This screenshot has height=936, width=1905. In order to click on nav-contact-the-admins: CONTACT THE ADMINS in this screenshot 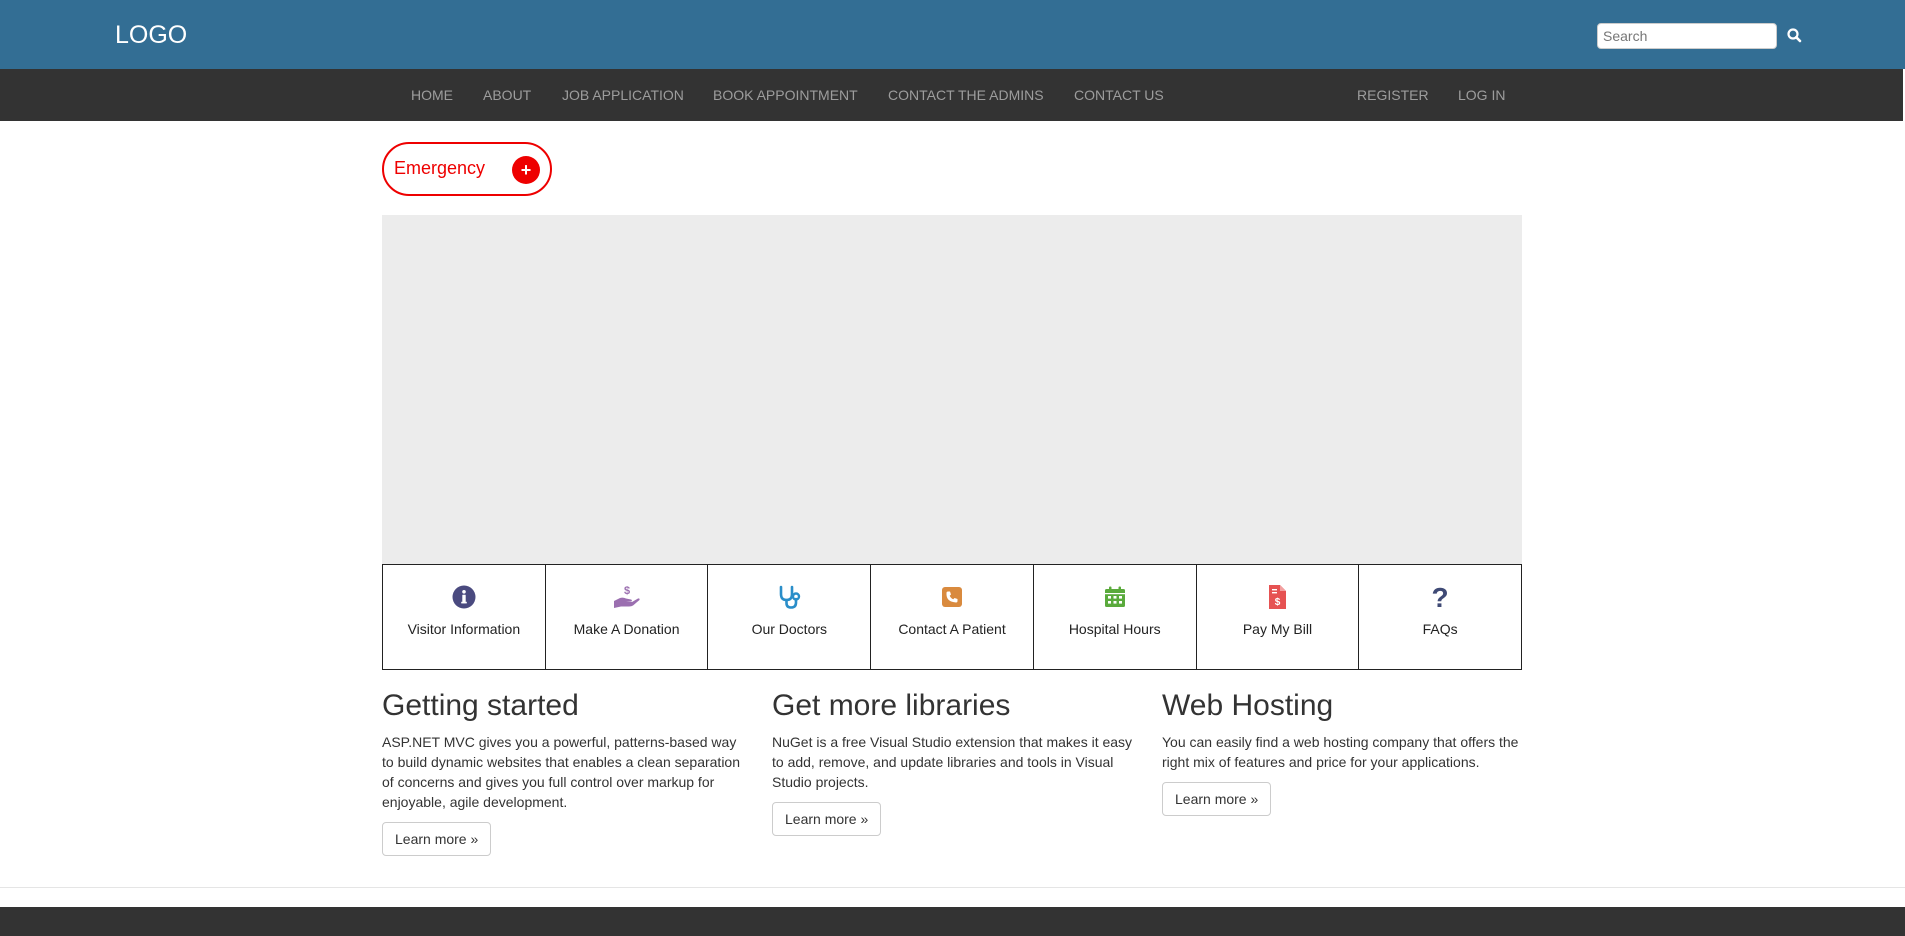, I will do `click(966, 95)`.